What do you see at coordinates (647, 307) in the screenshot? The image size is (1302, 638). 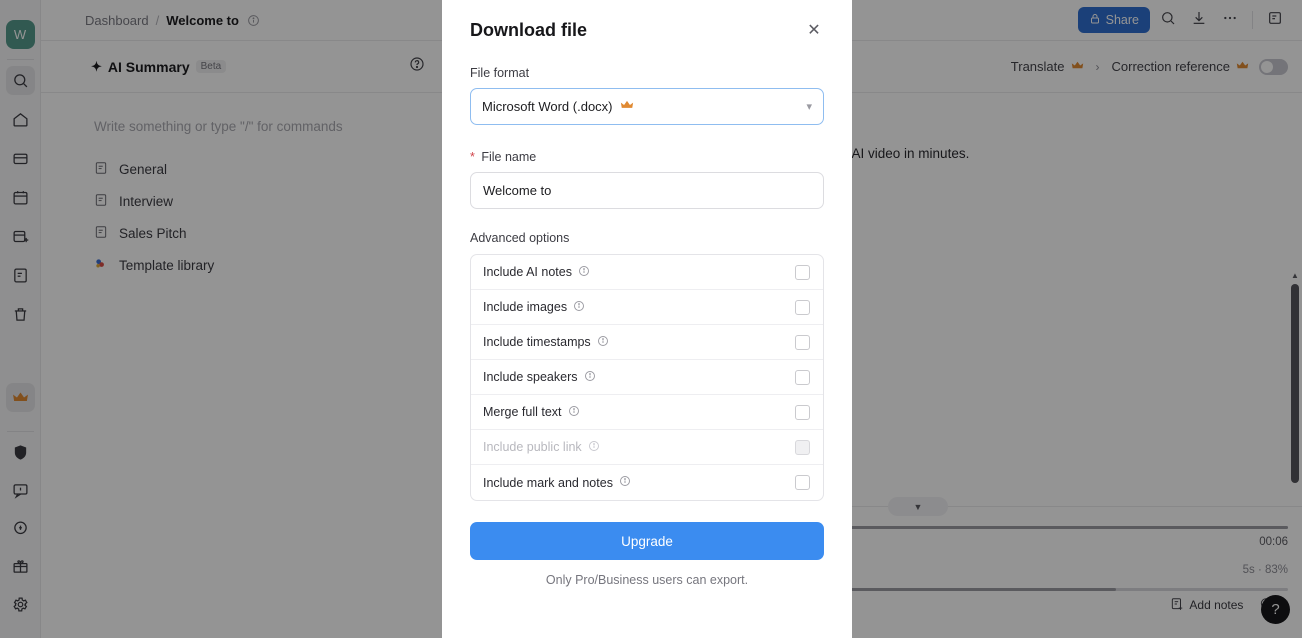 I see `option-row: Include images` at bounding box center [647, 307].